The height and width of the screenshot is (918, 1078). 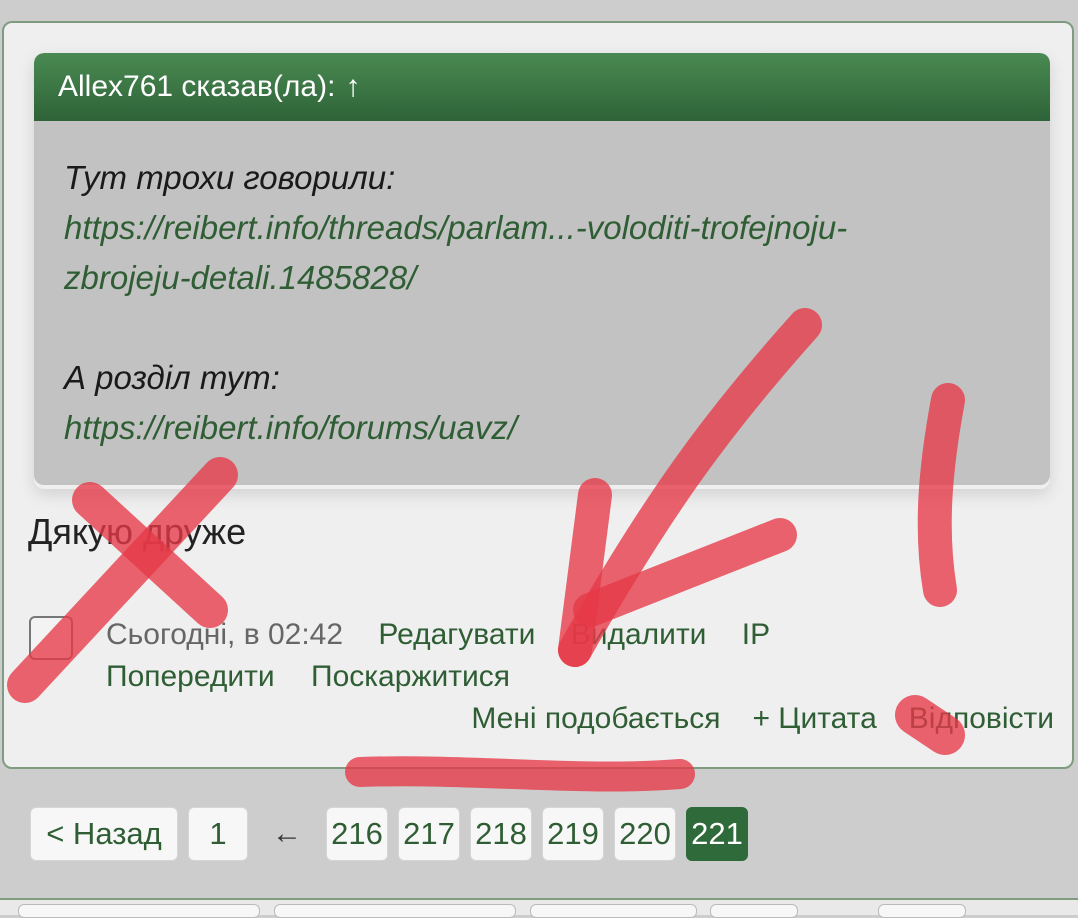 I want to click on ip-link: IP, so click(x=756, y=634).